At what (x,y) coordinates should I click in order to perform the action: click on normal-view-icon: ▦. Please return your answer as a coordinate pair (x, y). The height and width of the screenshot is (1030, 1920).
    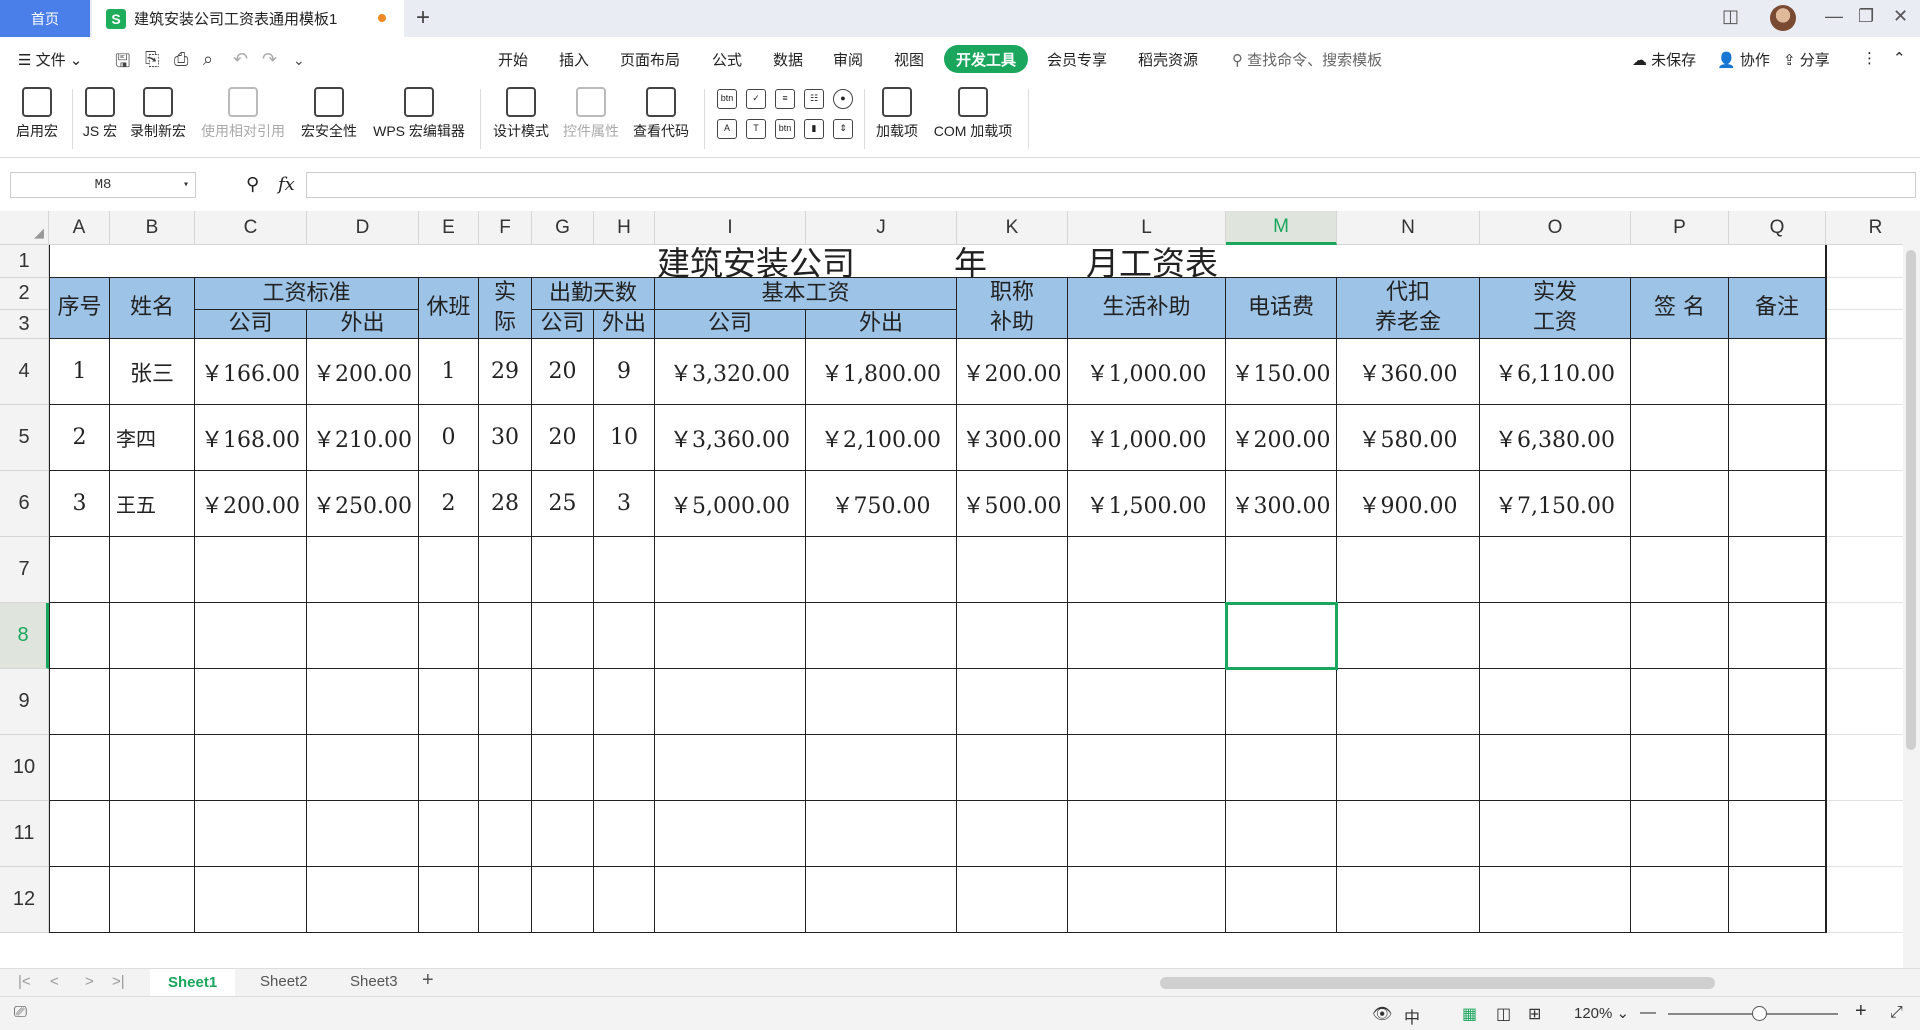
    Looking at the image, I should click on (1469, 1014).